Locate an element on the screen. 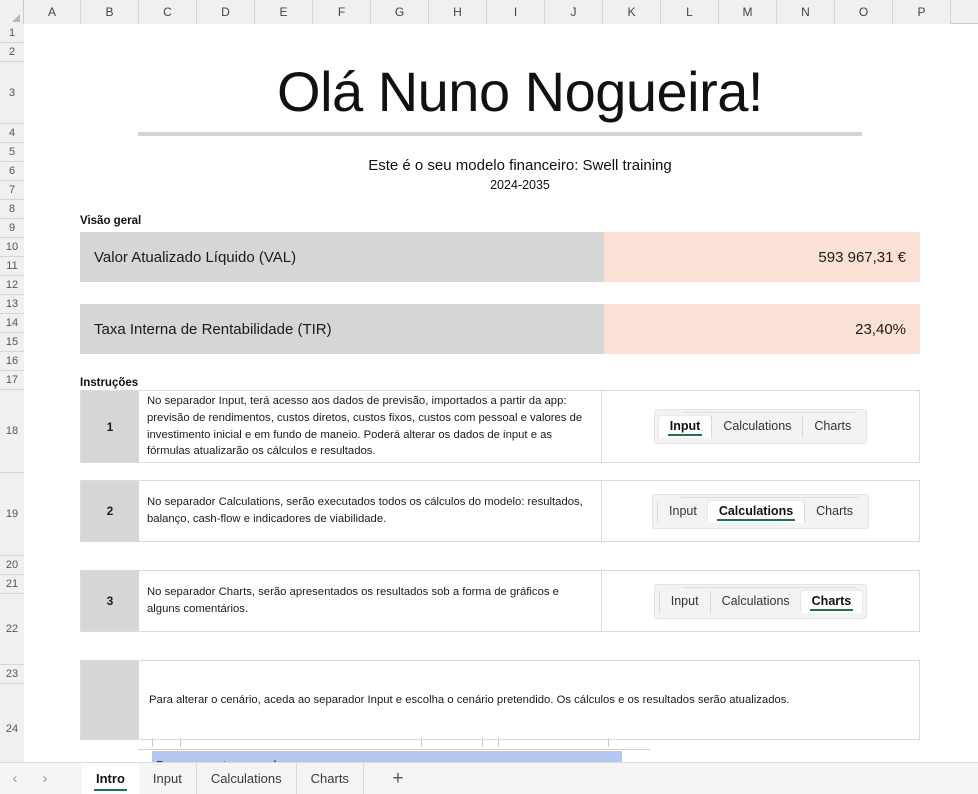 This screenshot has height=794, width=978. sheet-tab-input: Input is located at coordinates (168, 778).